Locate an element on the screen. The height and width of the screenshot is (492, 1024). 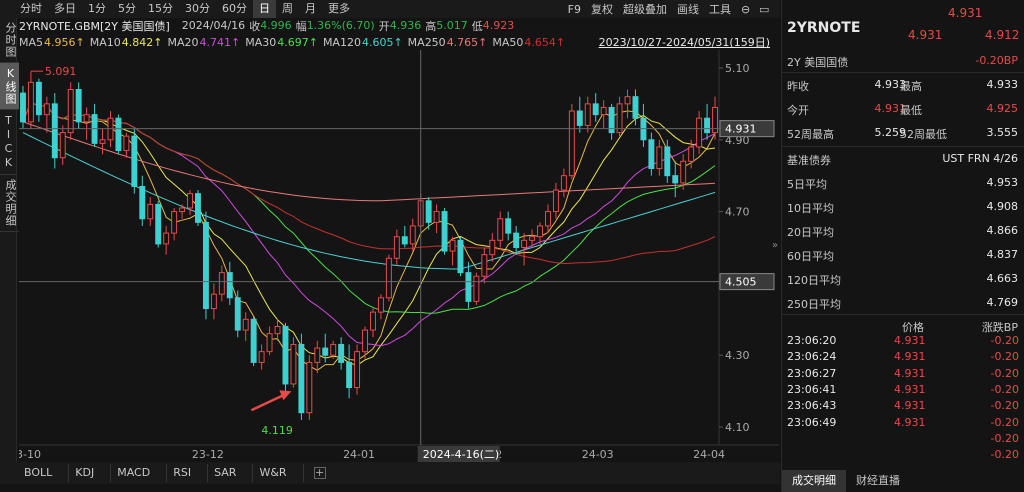
draw-button: 画线 is located at coordinates (688, 9).